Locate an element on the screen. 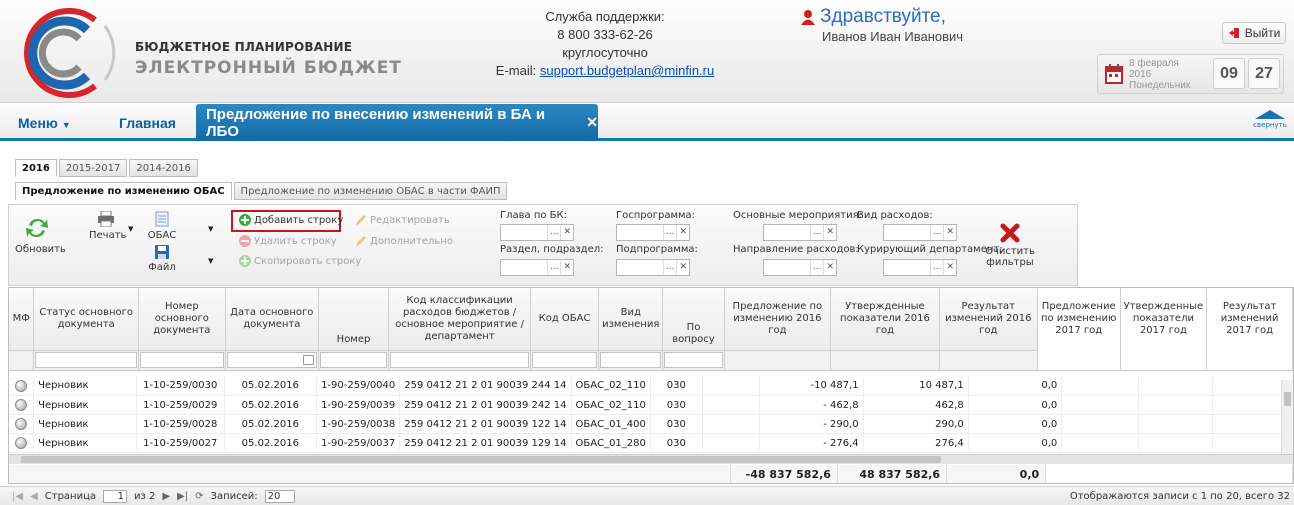 Image resolution: width=1294 pixels, height=505 pixels. next-page-icon: ▶ is located at coordinates (166, 496).